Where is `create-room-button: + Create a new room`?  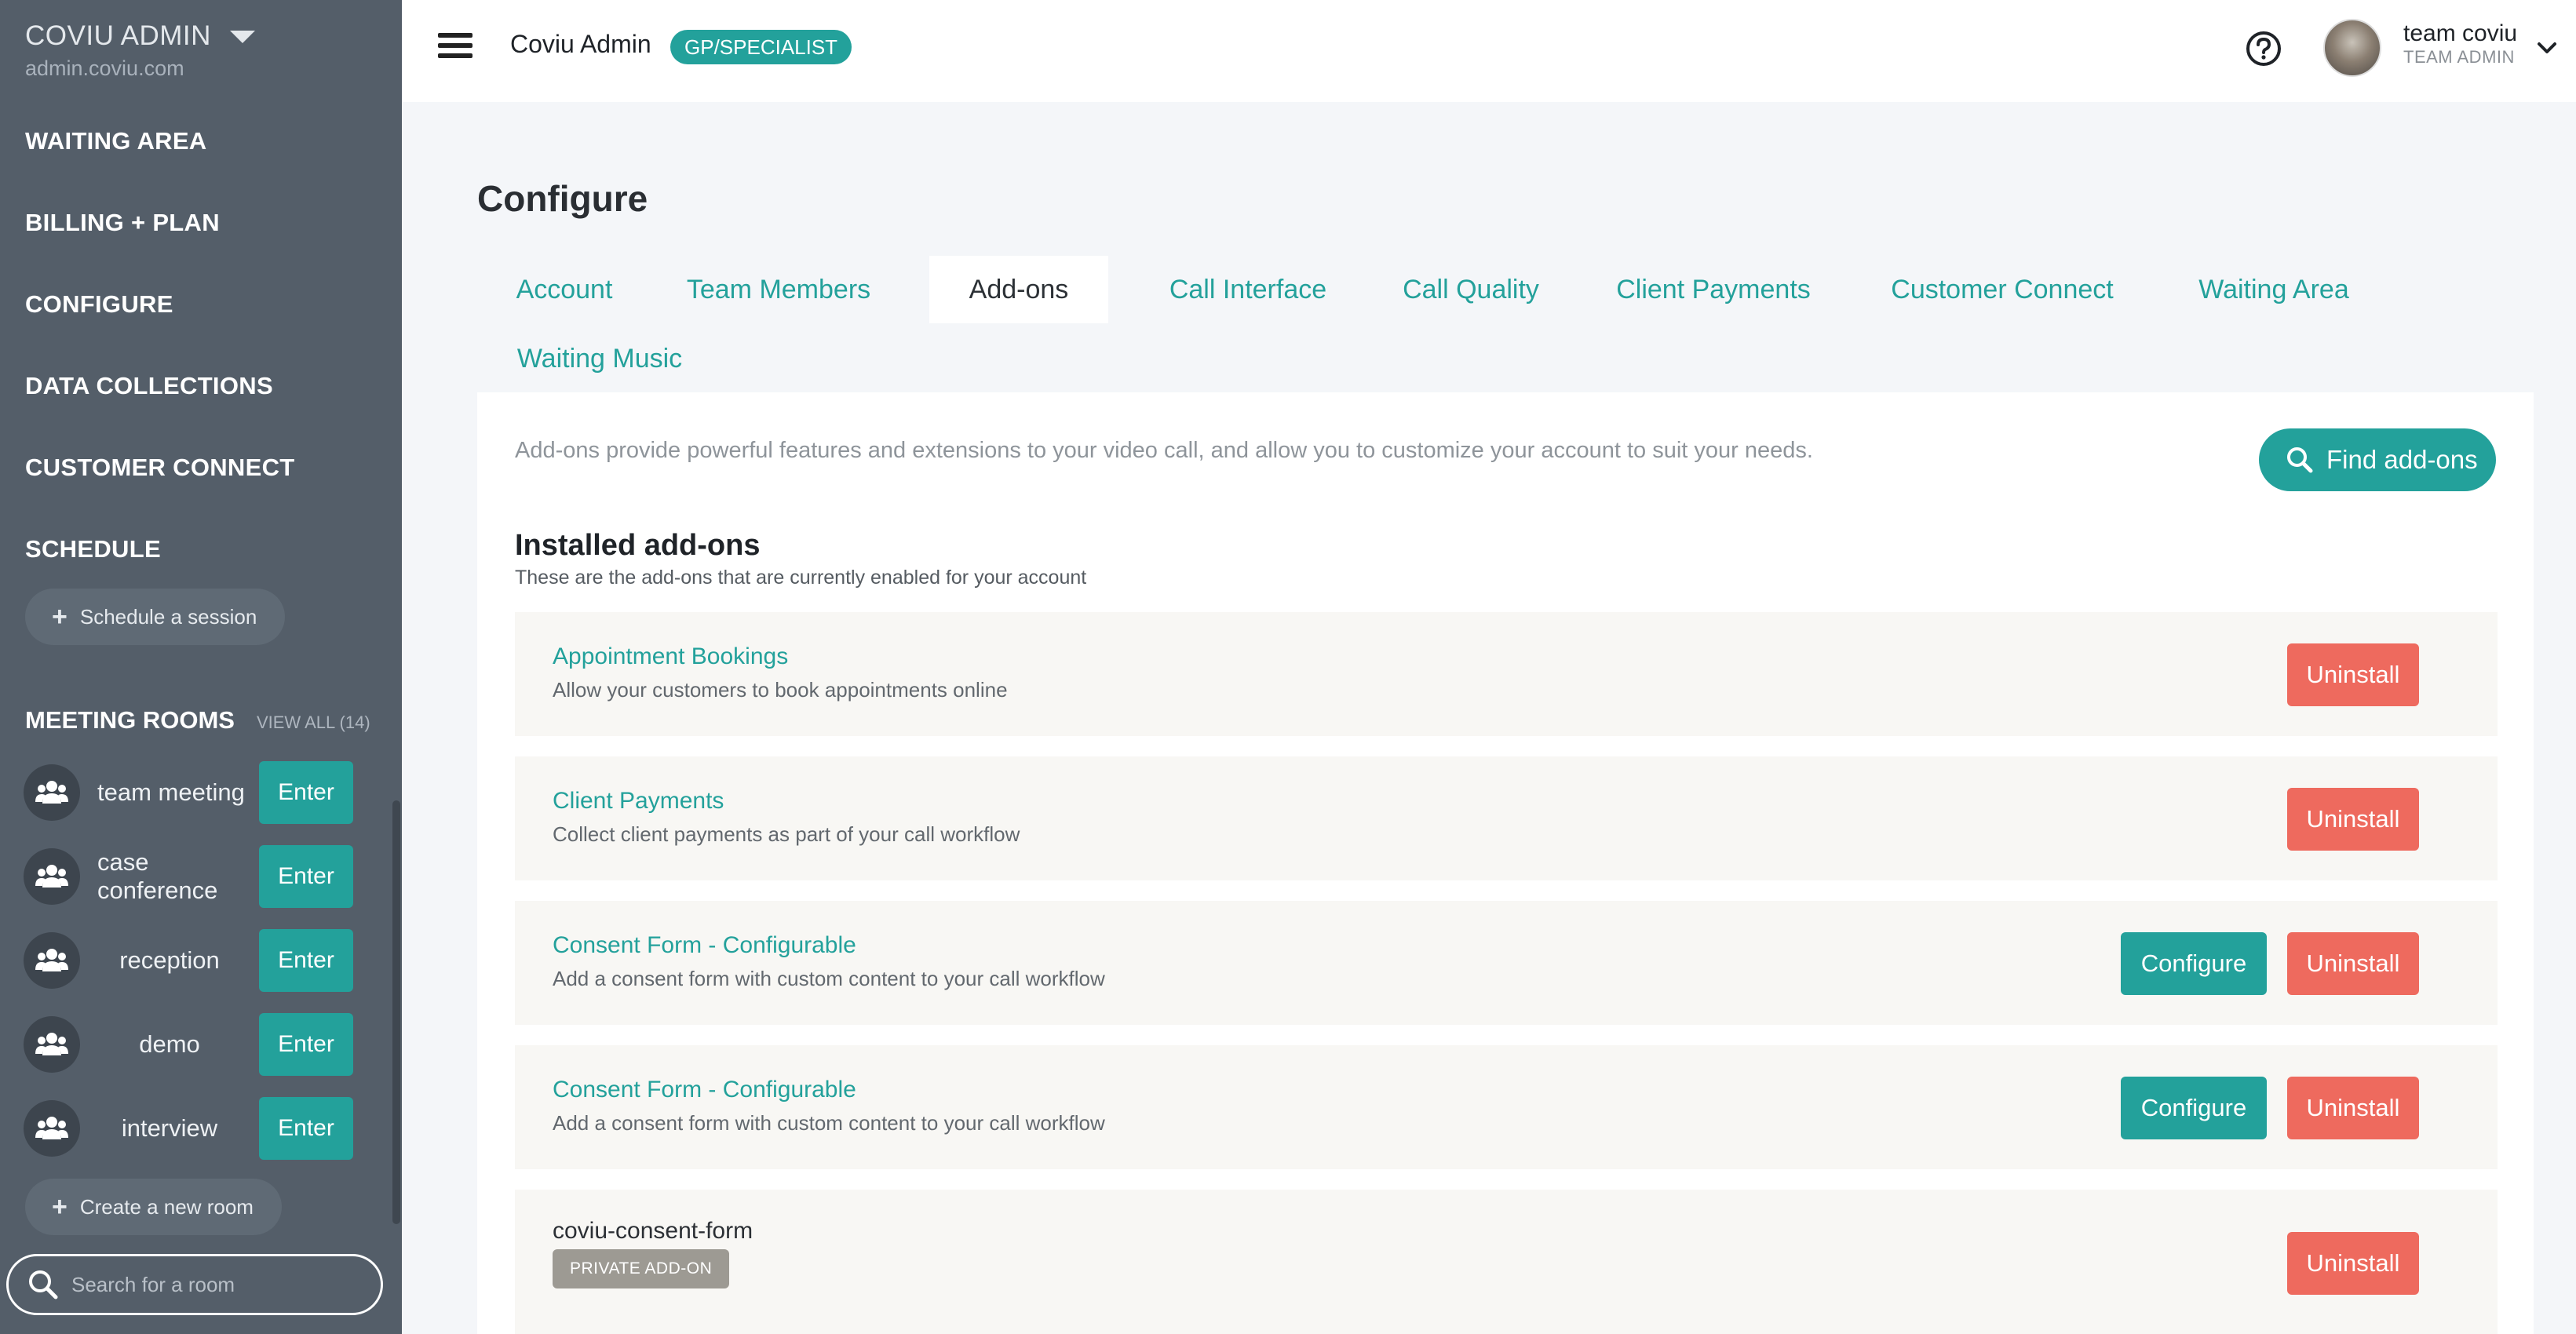
create-room-button: + Create a new room is located at coordinates (153, 1207).